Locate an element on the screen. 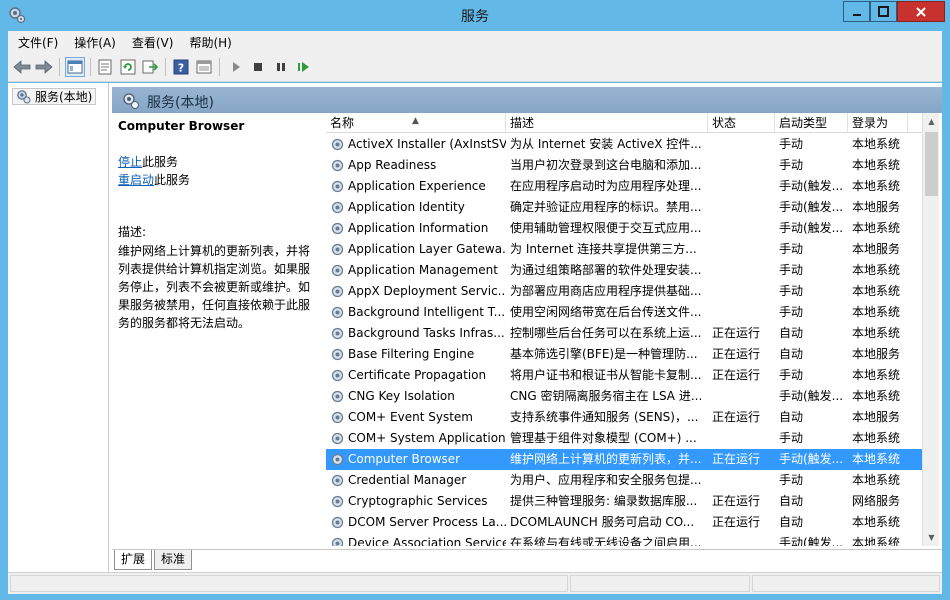  table-row: App Readiness 当用户初次登录到这台电脑和添加... 手动 本地系统 is located at coordinates (624, 165).